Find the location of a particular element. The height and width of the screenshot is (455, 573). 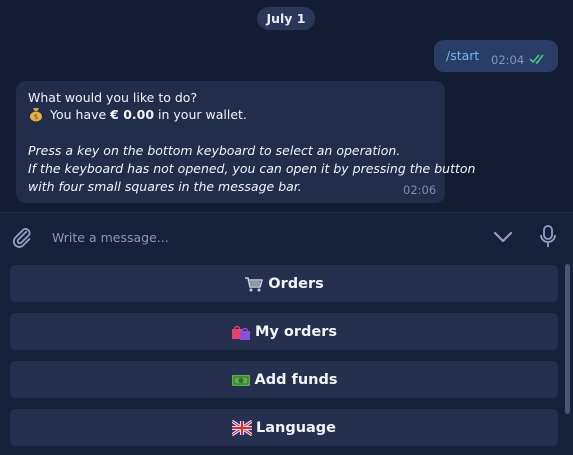

outgoing-message-time: 02:04 is located at coordinates (508, 60).